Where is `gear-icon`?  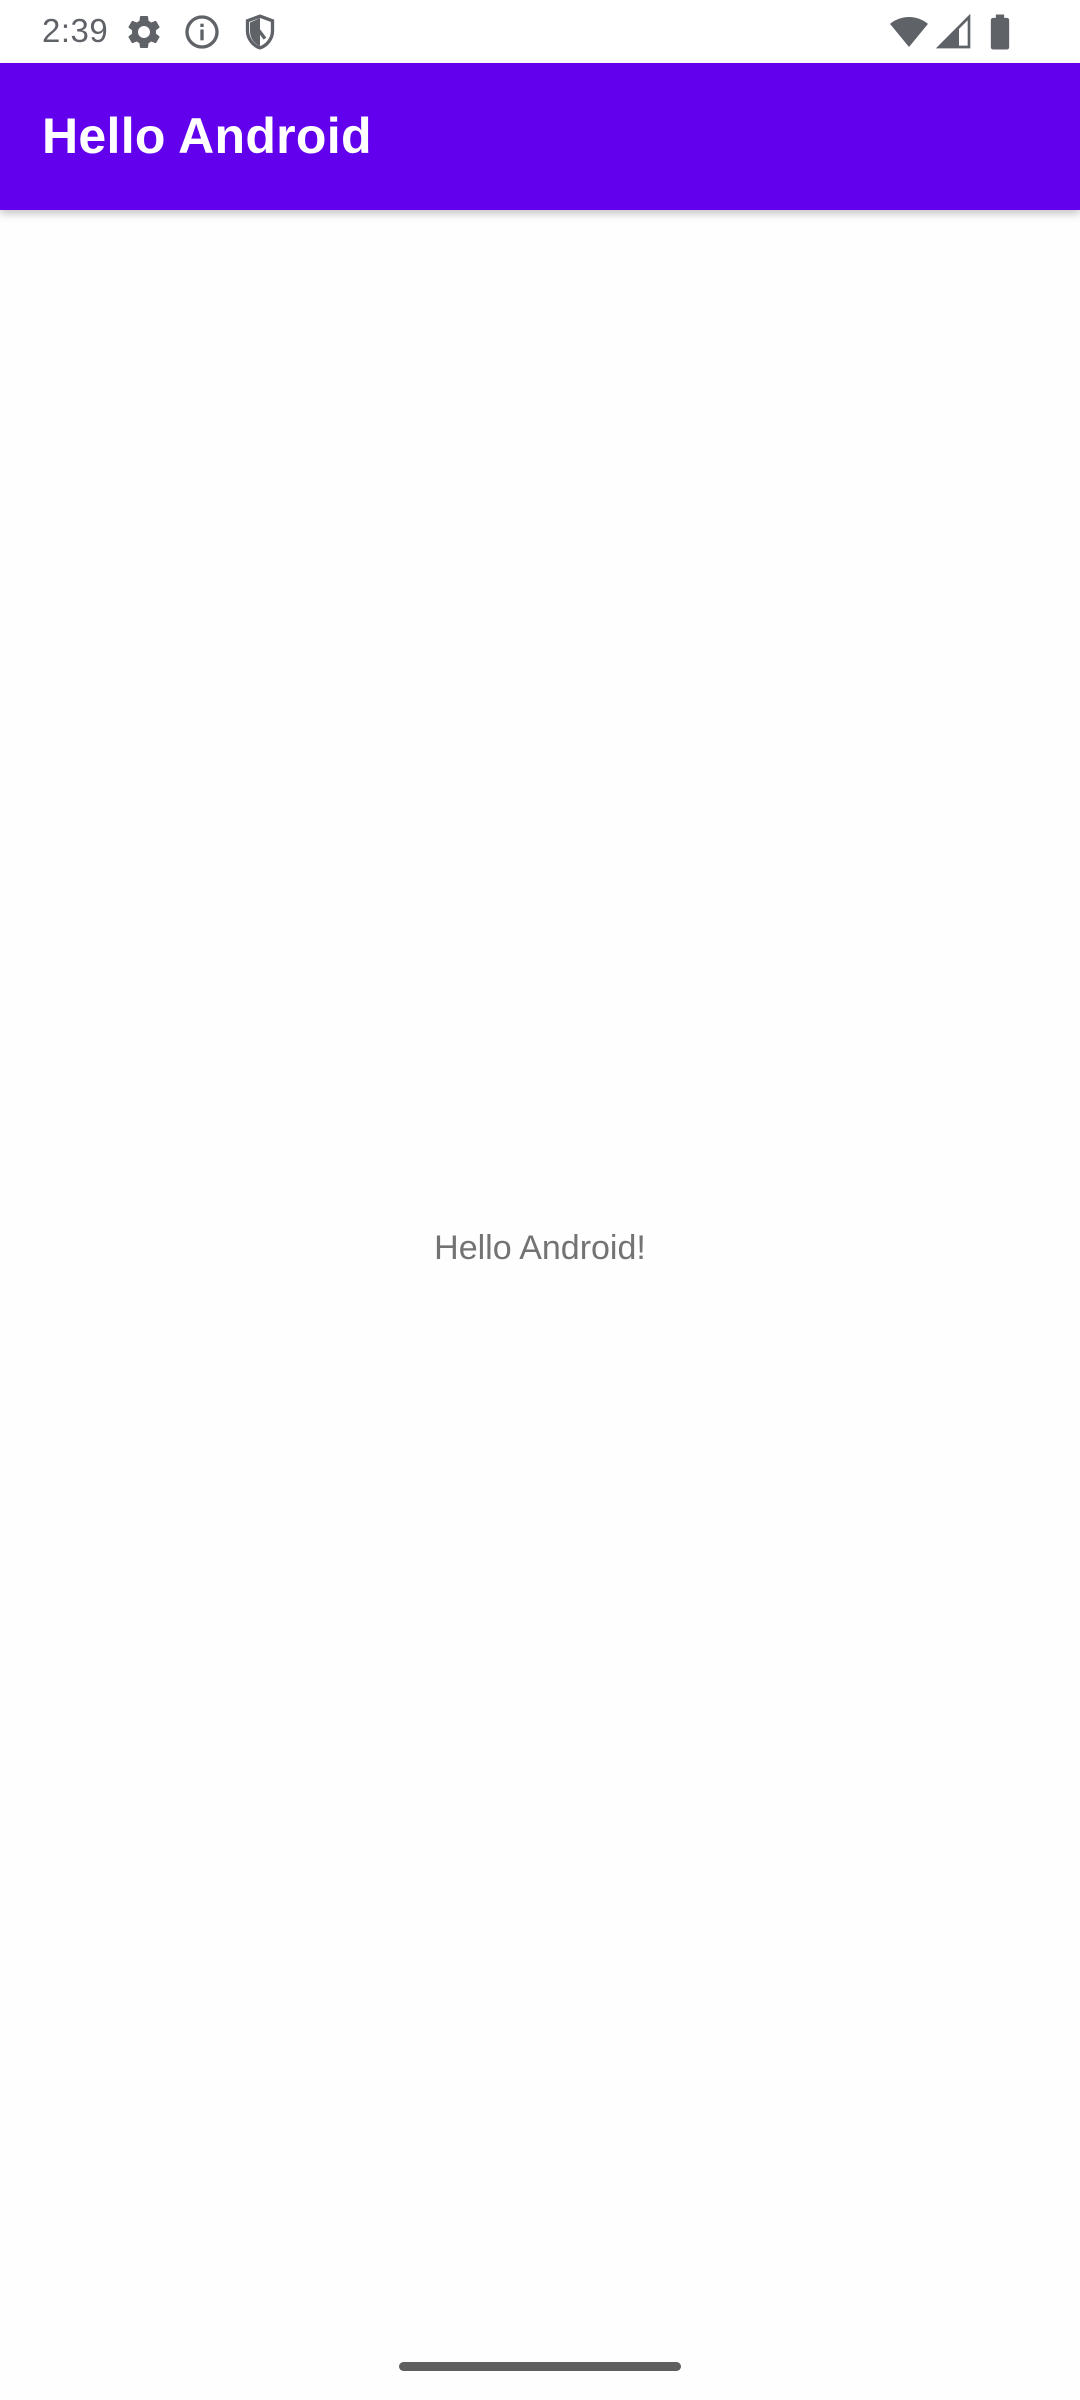
gear-icon is located at coordinates (144, 32).